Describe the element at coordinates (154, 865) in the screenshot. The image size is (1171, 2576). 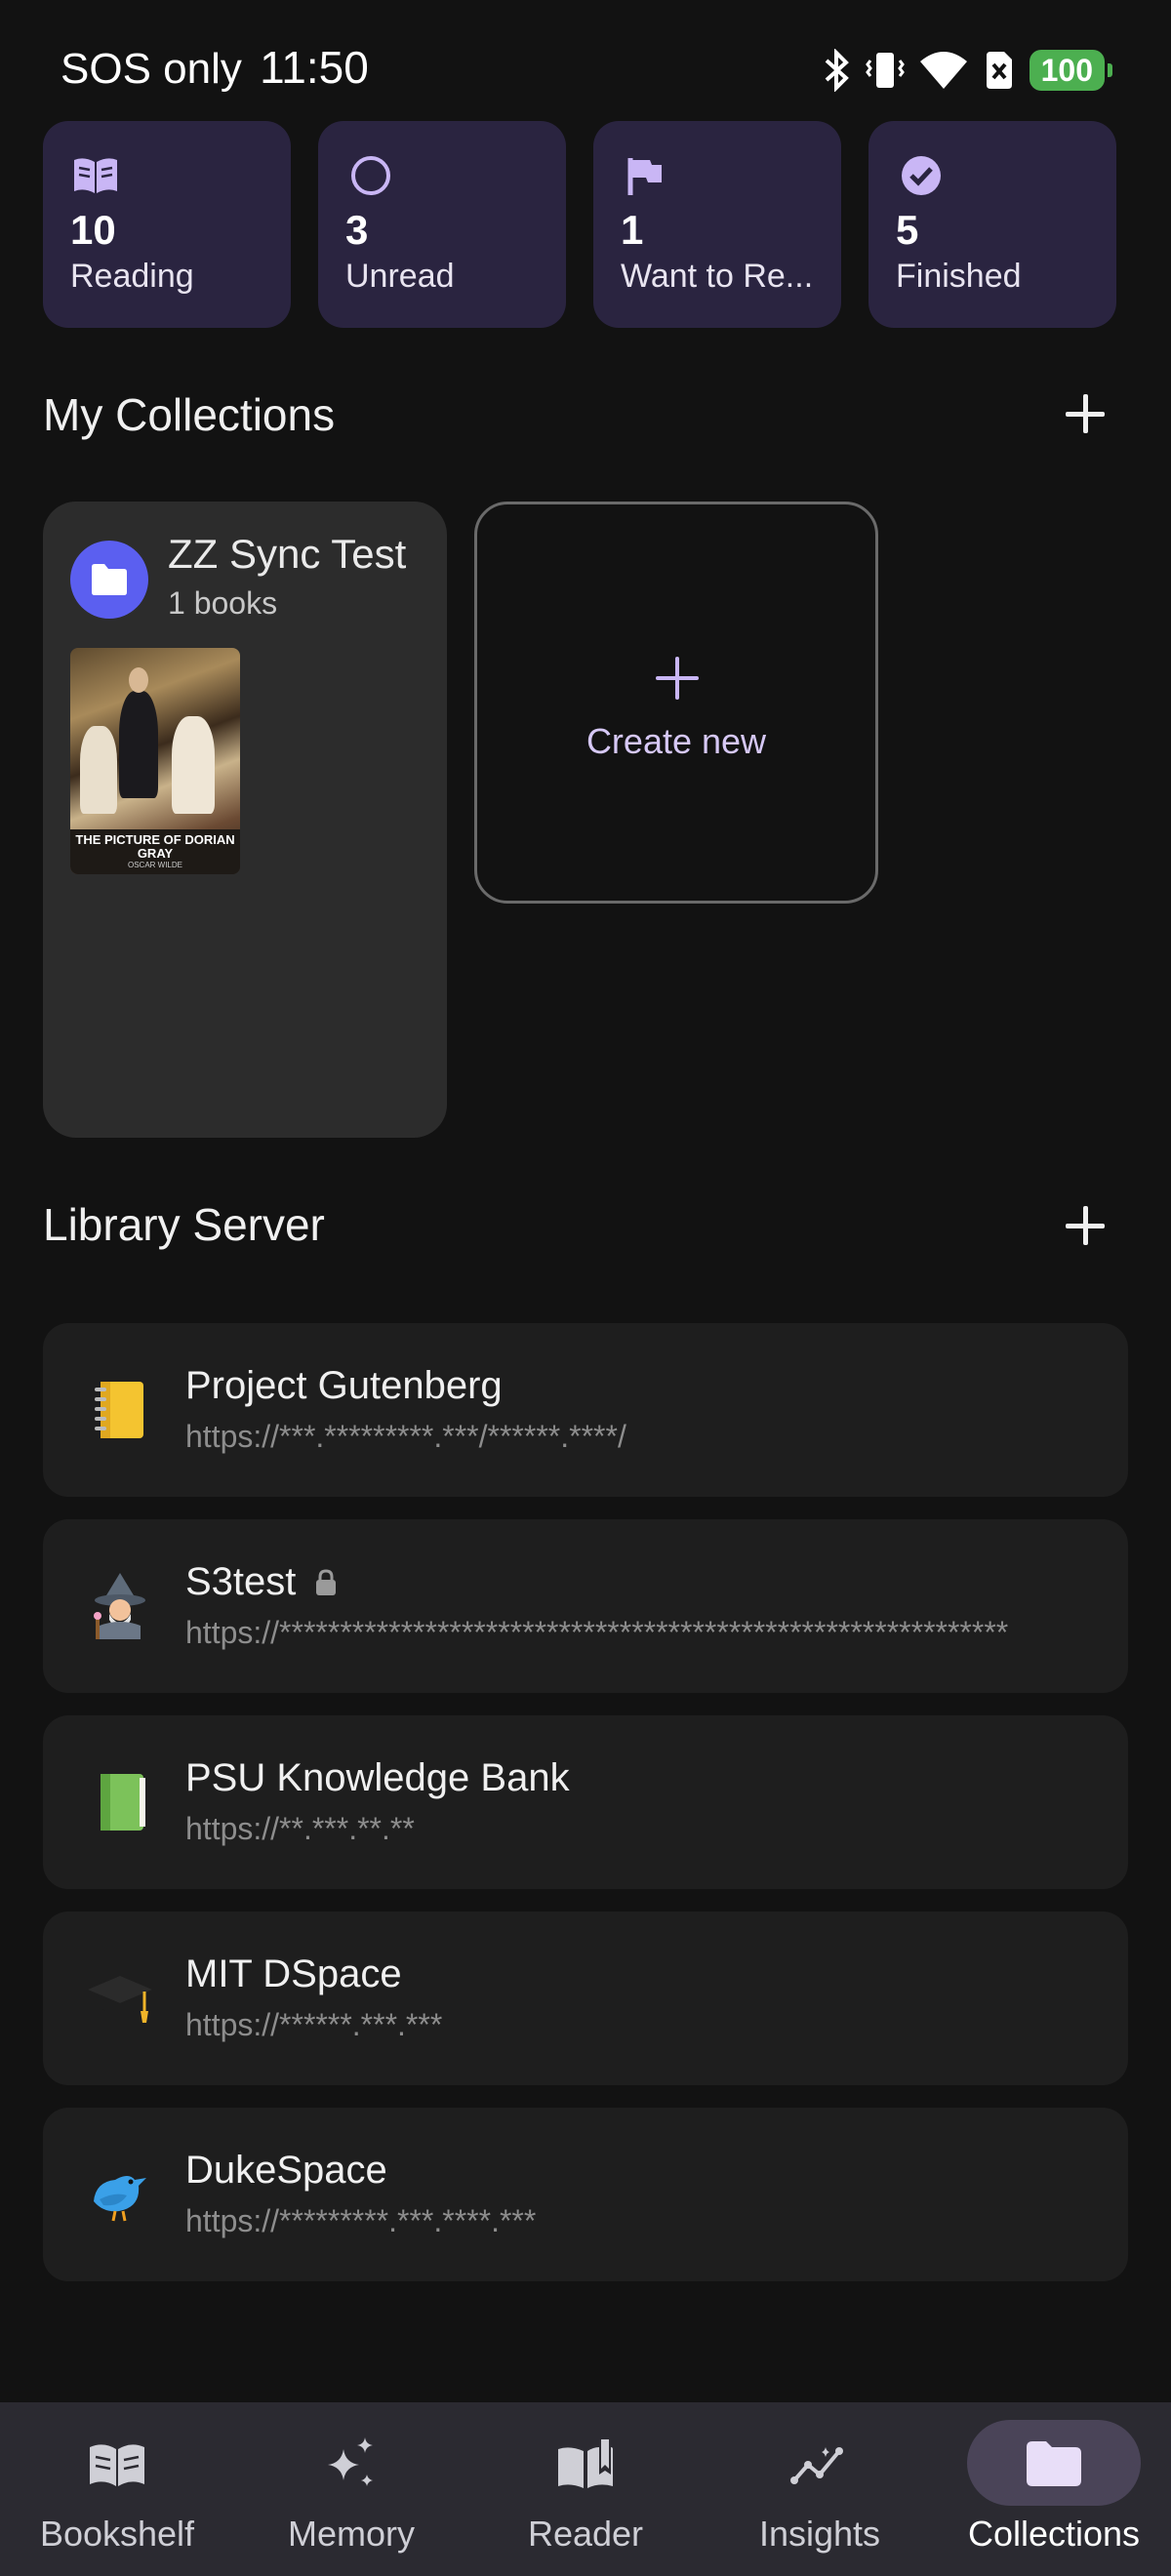
I see `cover-author: OSCAR WILDE` at that location.